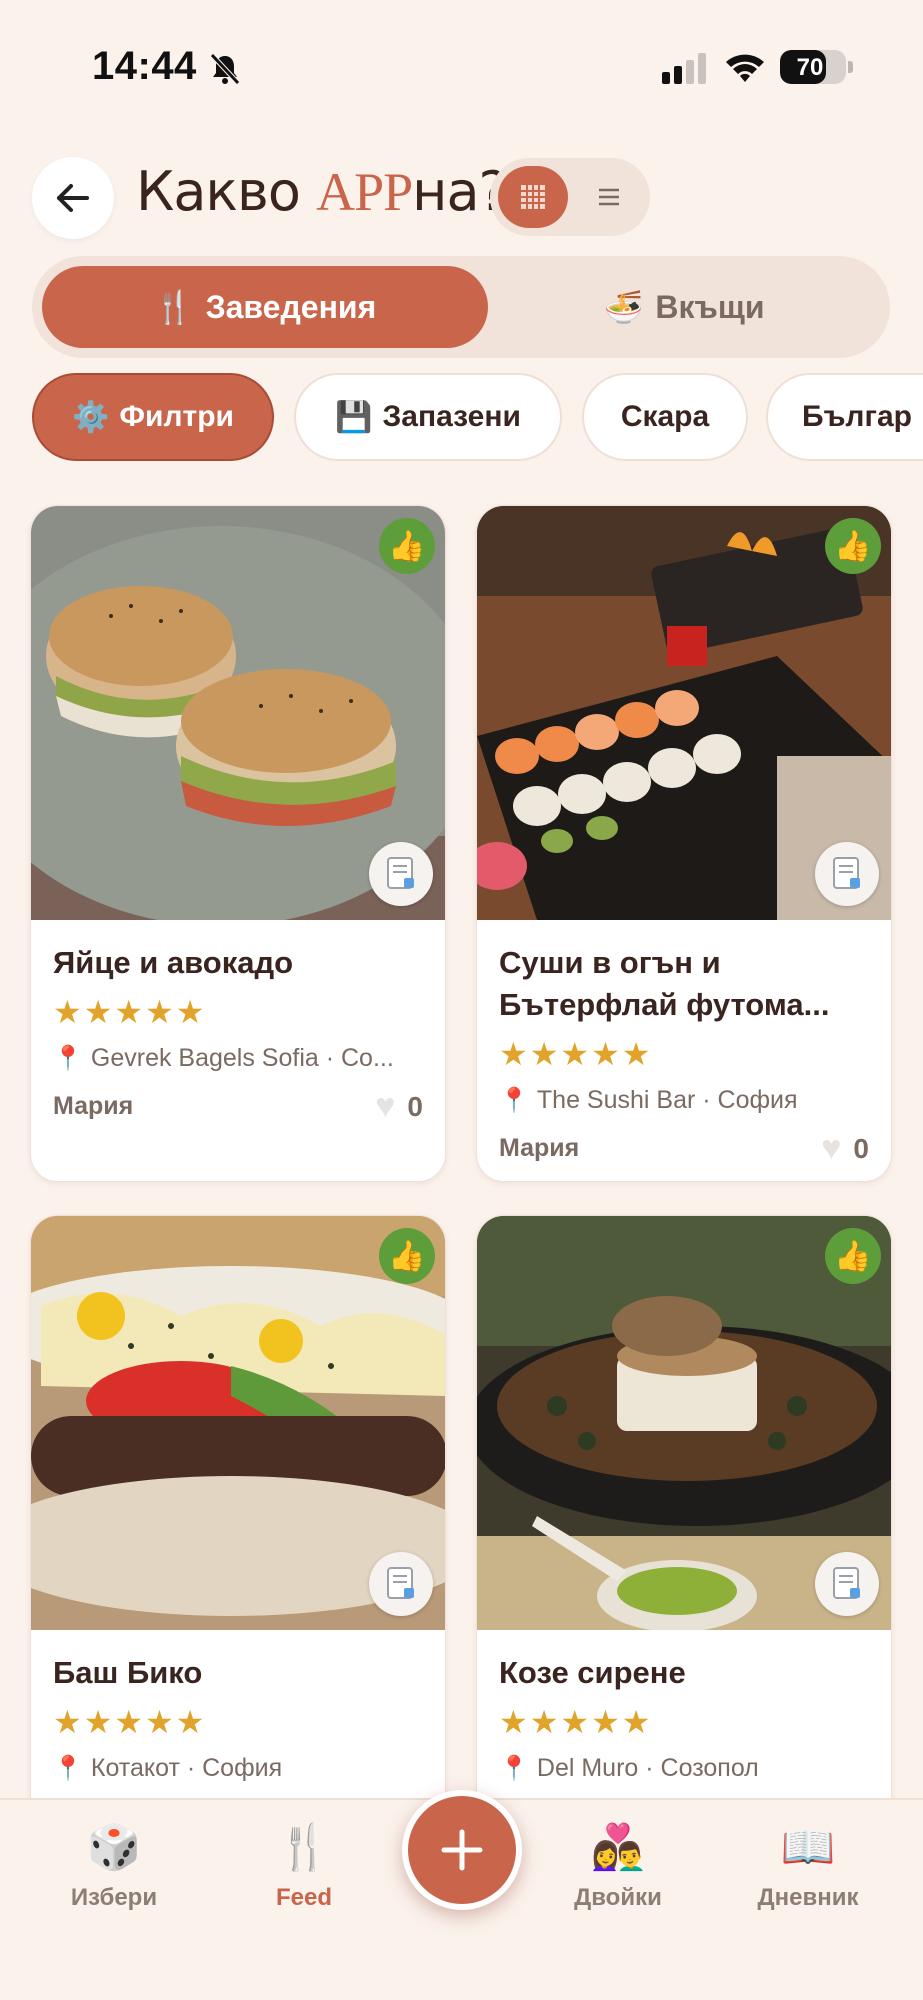  Describe the element at coordinates (114, 1847) in the screenshot. I see `dice-icon: 🎲` at that location.